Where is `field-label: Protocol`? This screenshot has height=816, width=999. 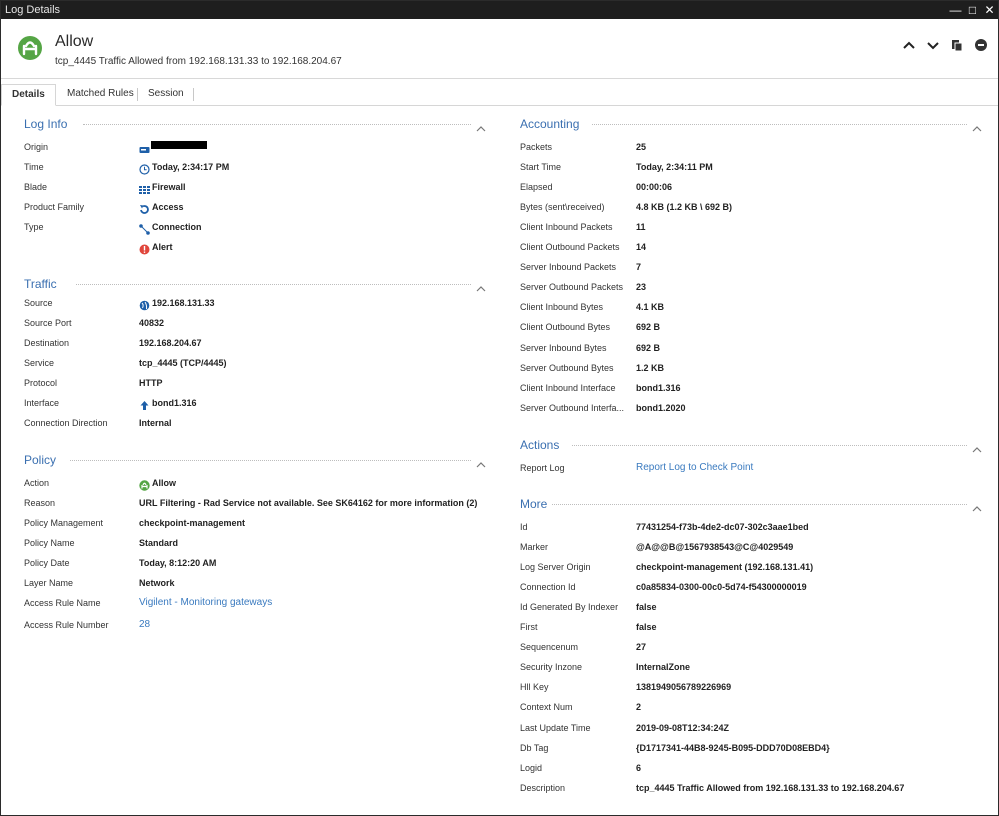 field-label: Protocol is located at coordinates (41, 383).